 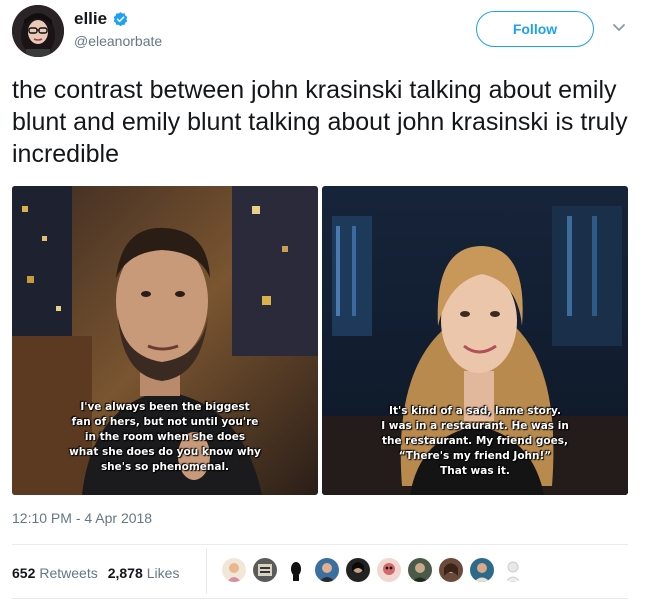 I want to click on display-name: ellie, so click(x=90, y=19).